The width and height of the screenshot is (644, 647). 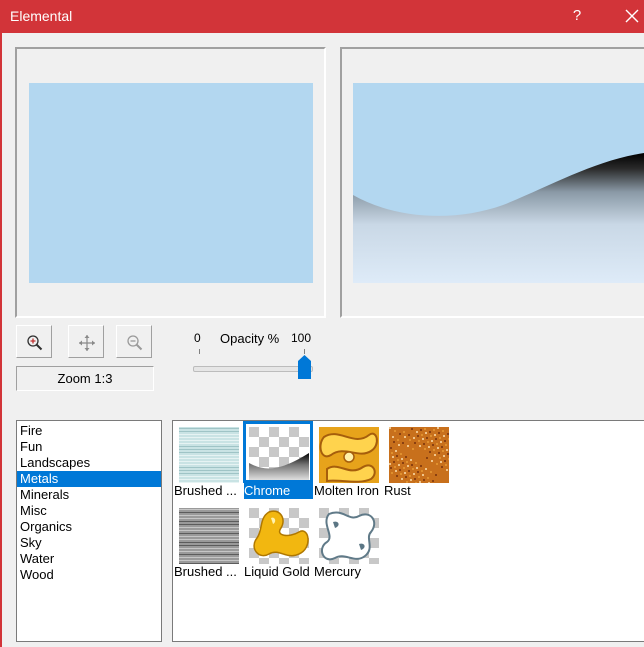 I want to click on category-item-fire: Fire, so click(x=89, y=431).